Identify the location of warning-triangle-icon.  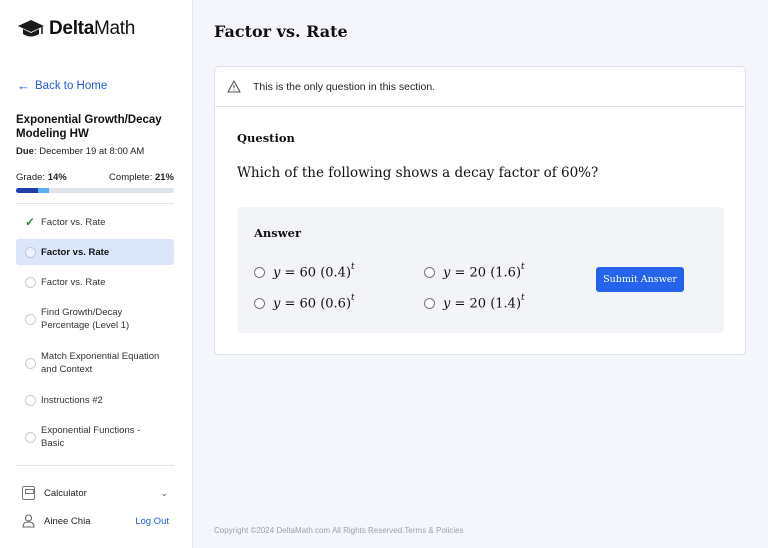
(234, 86).